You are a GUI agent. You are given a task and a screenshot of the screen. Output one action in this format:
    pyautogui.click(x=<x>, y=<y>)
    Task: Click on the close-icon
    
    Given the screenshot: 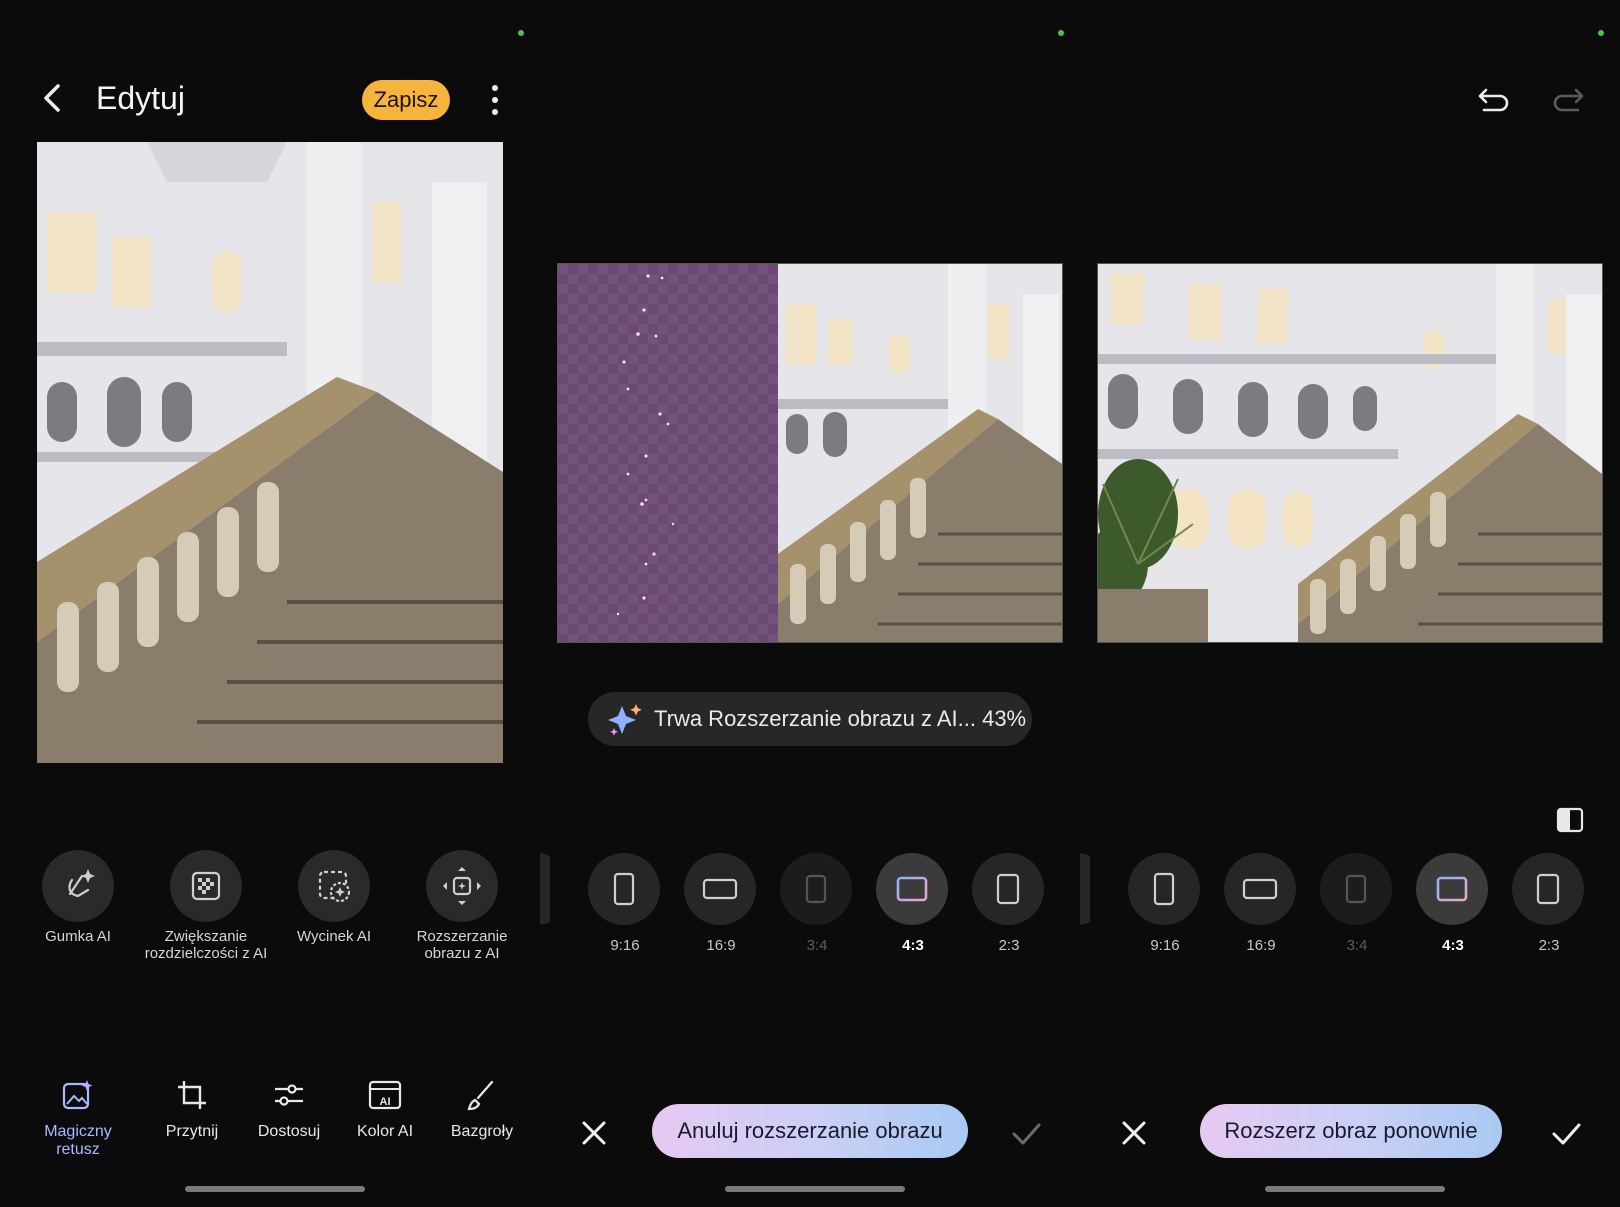 What is the action you would take?
    pyautogui.click(x=594, y=1133)
    